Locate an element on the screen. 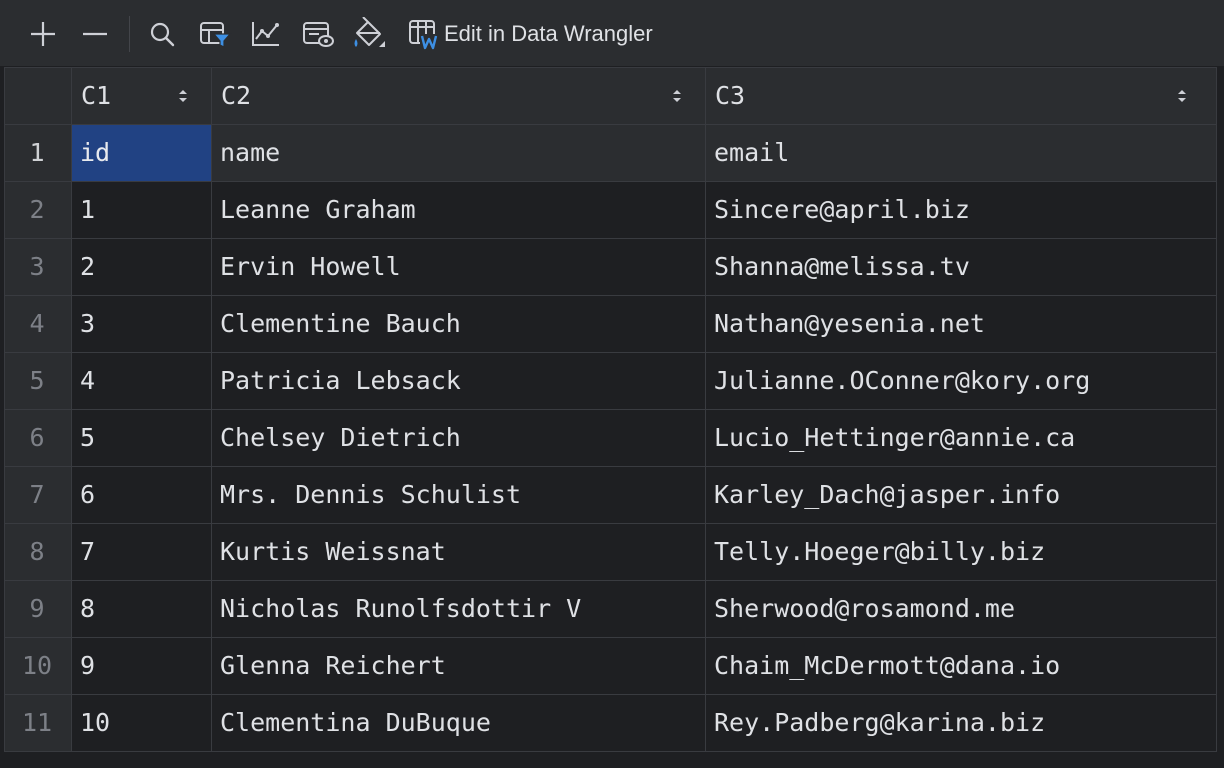 The image size is (1224, 768). row-number: 10 is located at coordinates (38, 666).